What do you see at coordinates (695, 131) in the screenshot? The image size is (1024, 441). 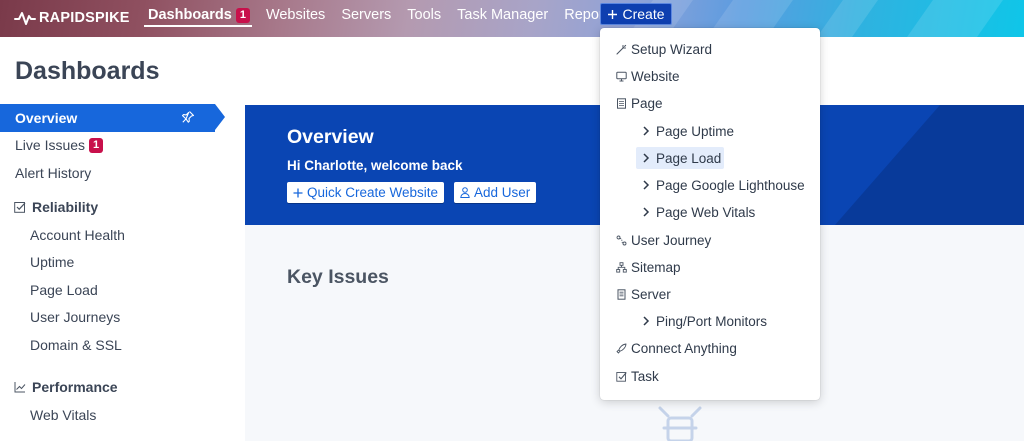 I see `menu-item-label: Page Uptime` at bounding box center [695, 131].